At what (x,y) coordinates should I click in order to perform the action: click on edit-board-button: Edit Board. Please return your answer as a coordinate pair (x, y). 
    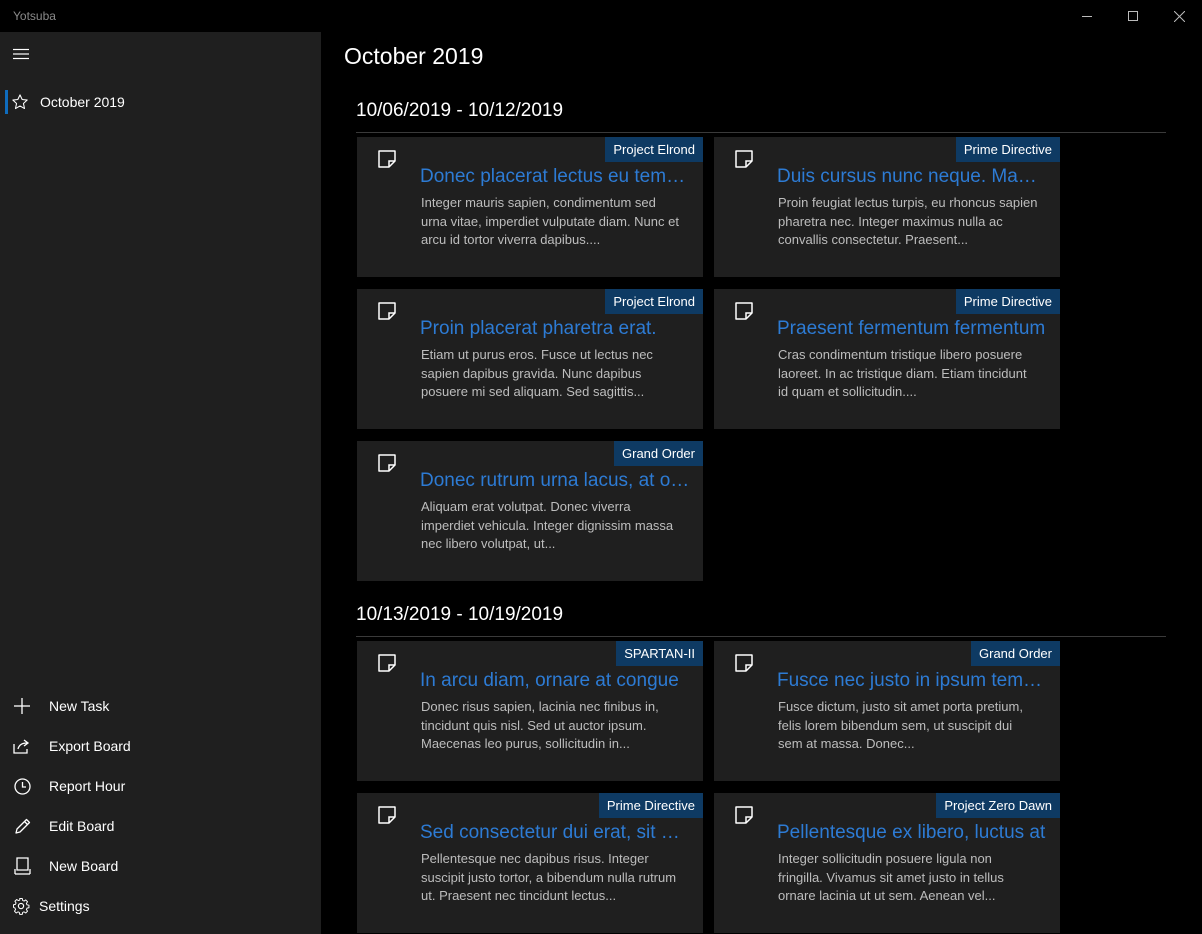
    Looking at the image, I should click on (160, 826).